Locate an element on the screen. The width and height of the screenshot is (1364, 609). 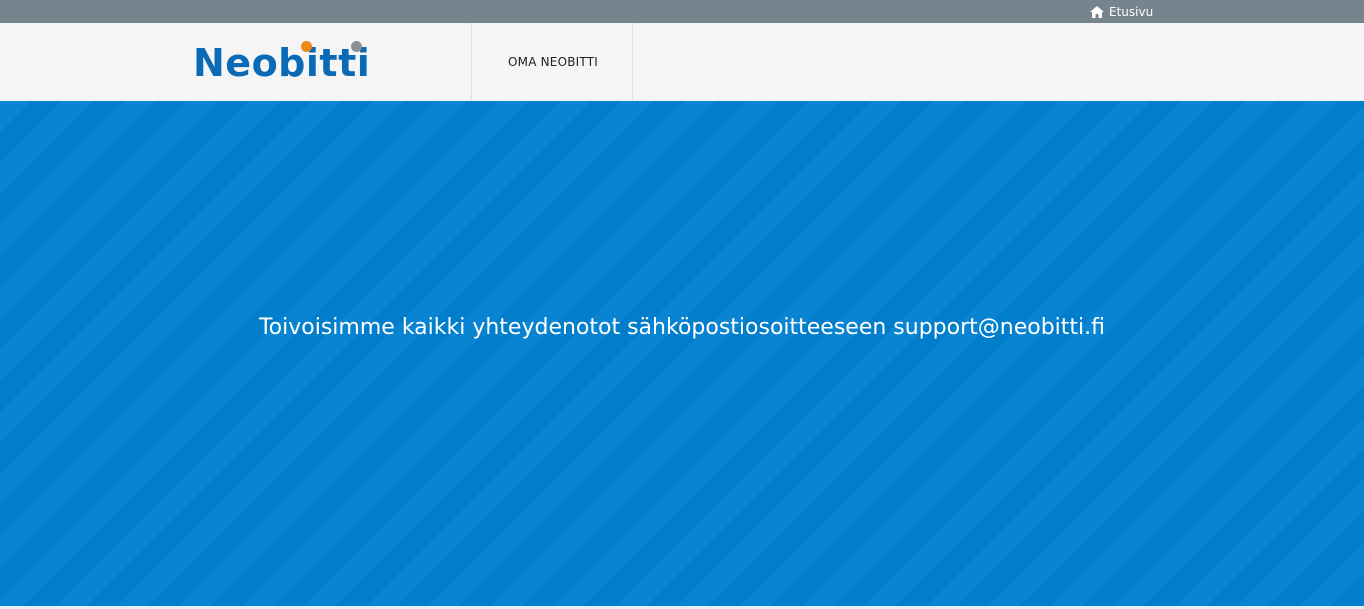
header: Neobitti OMA NEOBITTI is located at coordinates (682, 62).